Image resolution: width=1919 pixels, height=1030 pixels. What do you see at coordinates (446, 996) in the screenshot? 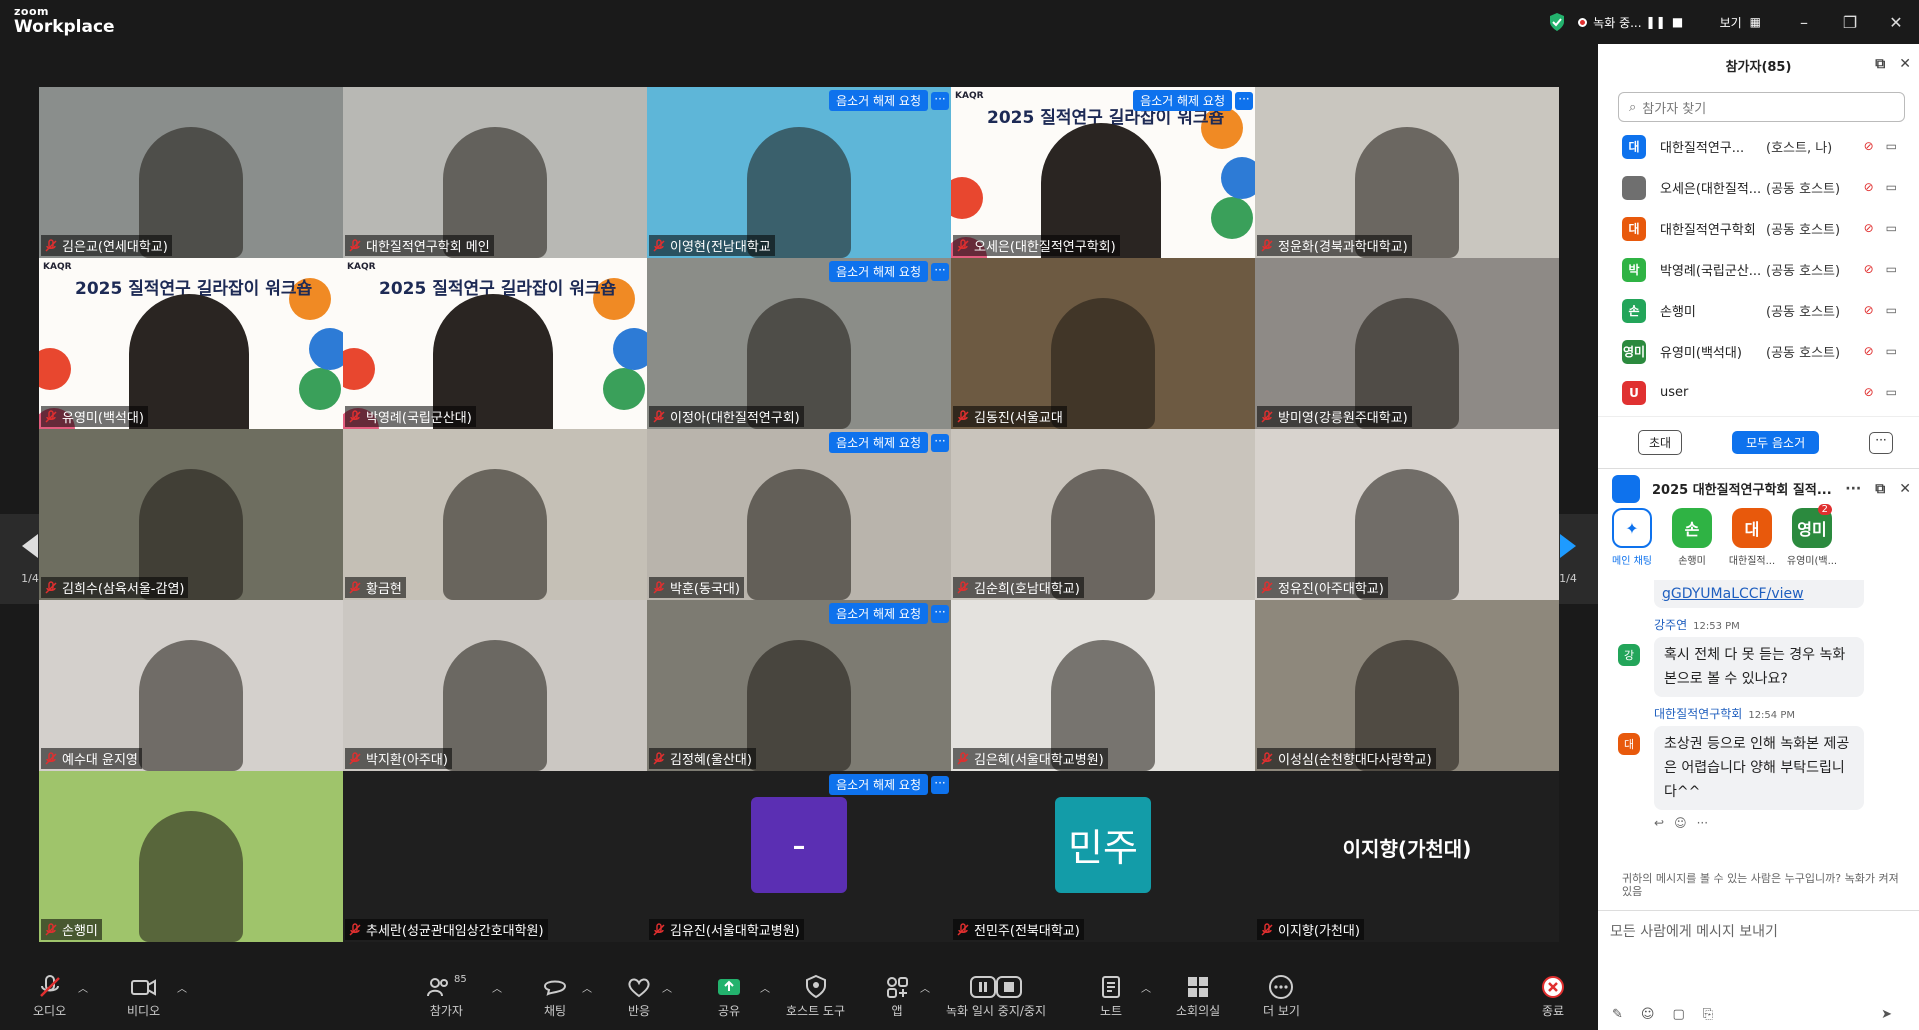
I see `participants-button: 85 참가자` at bounding box center [446, 996].